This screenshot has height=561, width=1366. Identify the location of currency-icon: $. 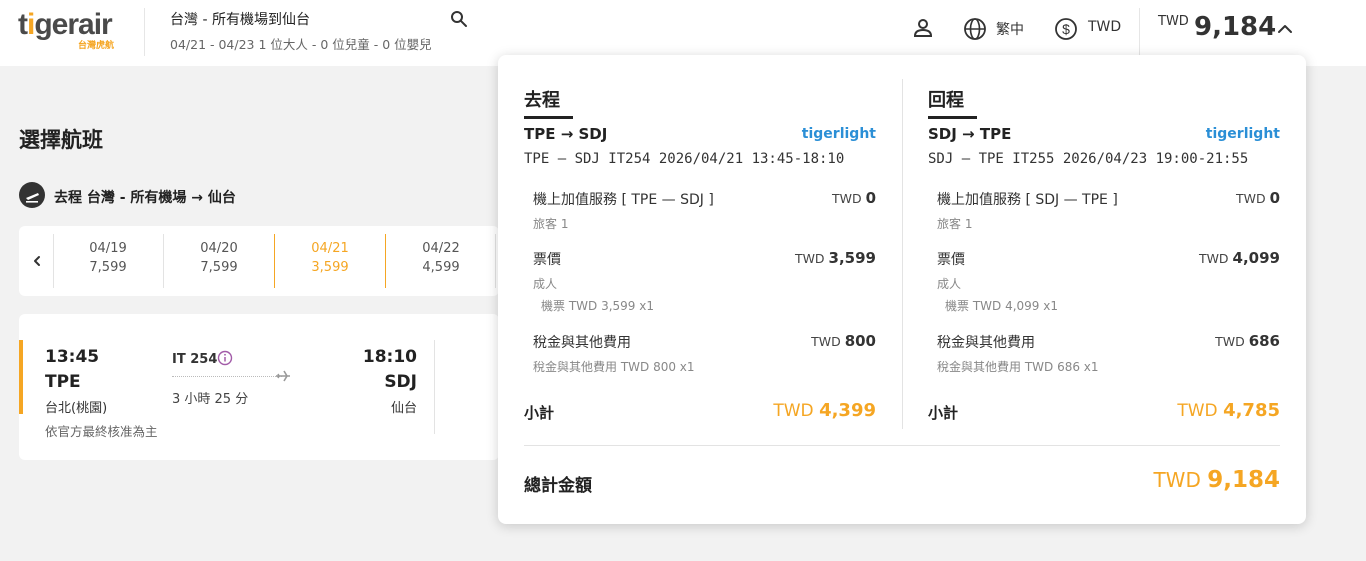
(1066, 29).